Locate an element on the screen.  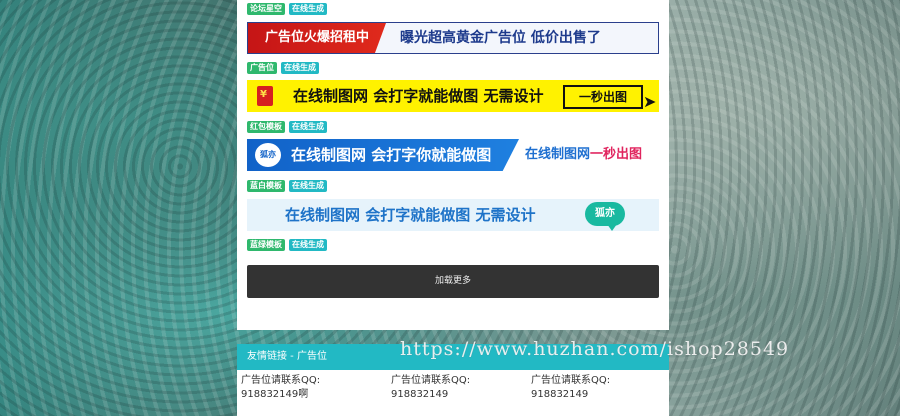
ad-block-1: 论坛星空 在线生成 广告位火爆招租中 曝光超高黄金广告位 低价出售了 is located at coordinates (453, 28).